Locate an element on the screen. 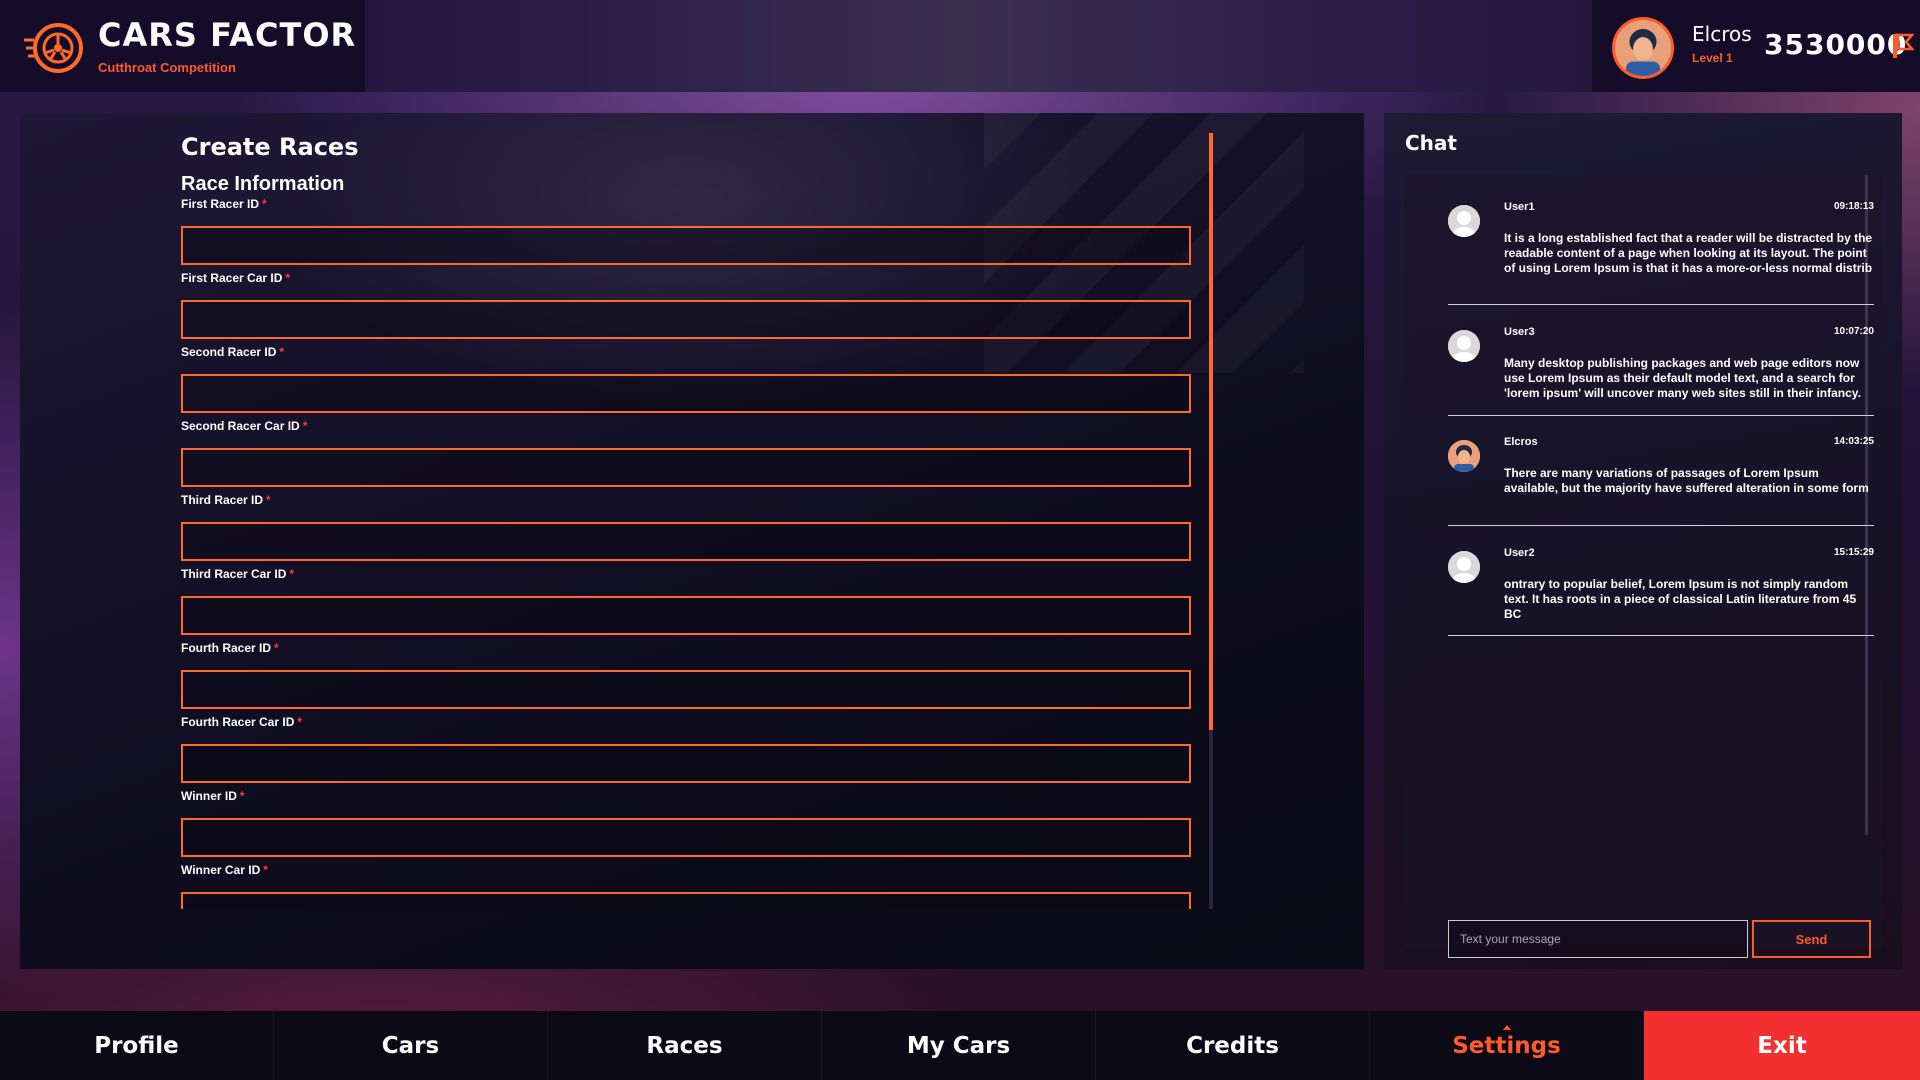  third-racer-id-input is located at coordinates (686, 541).